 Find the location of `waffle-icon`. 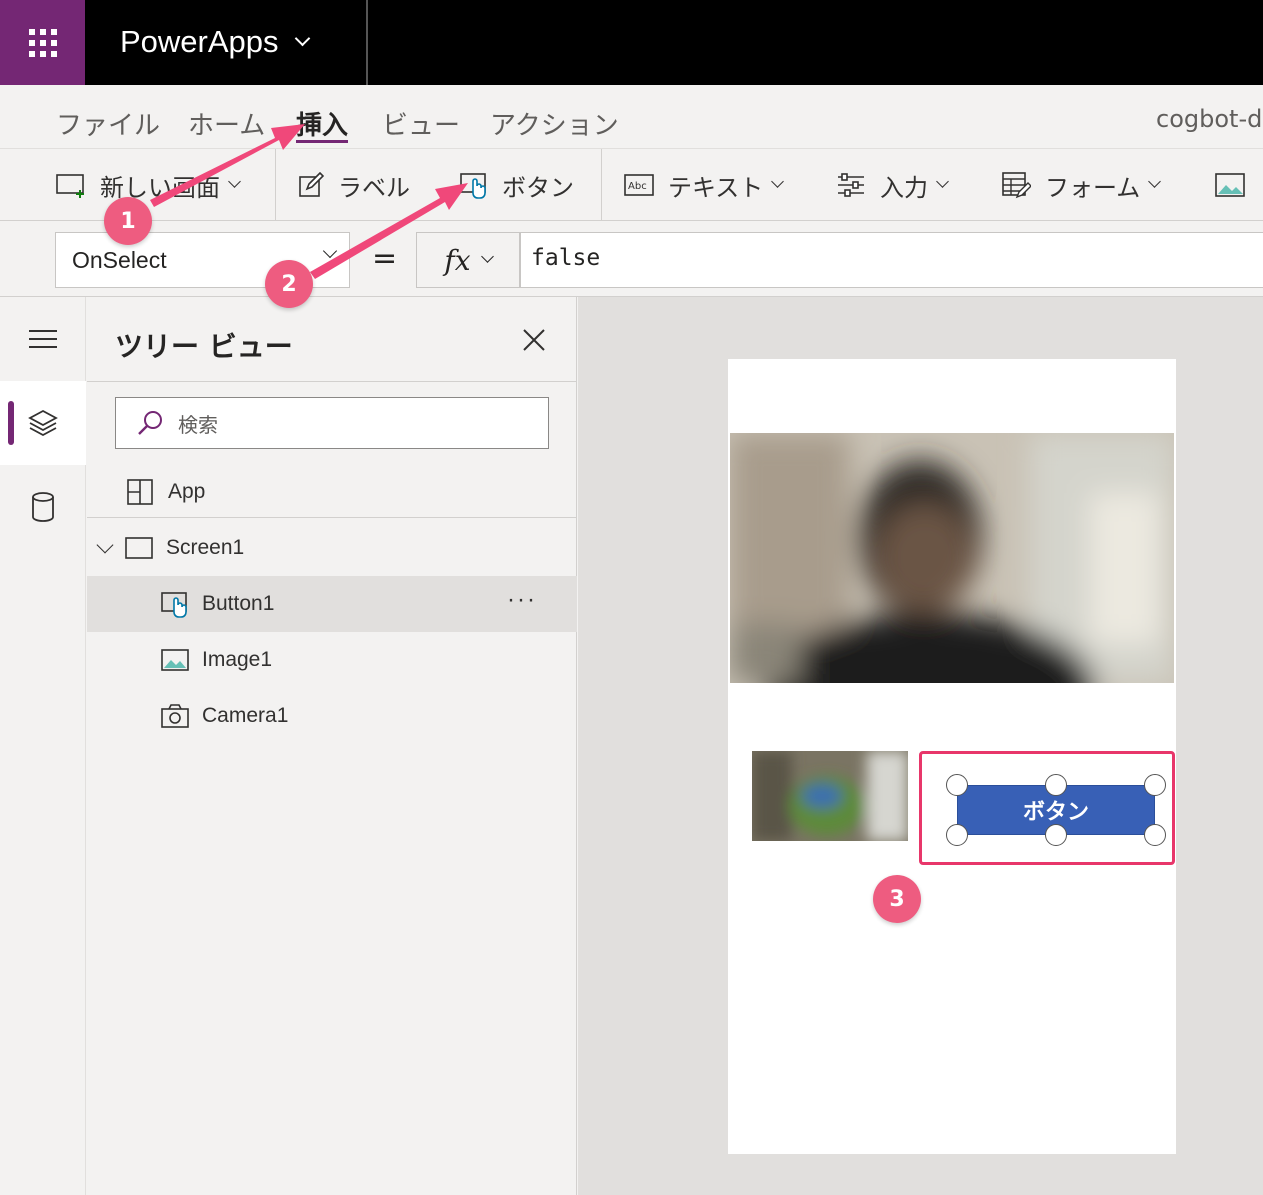

waffle-icon is located at coordinates (42, 42).